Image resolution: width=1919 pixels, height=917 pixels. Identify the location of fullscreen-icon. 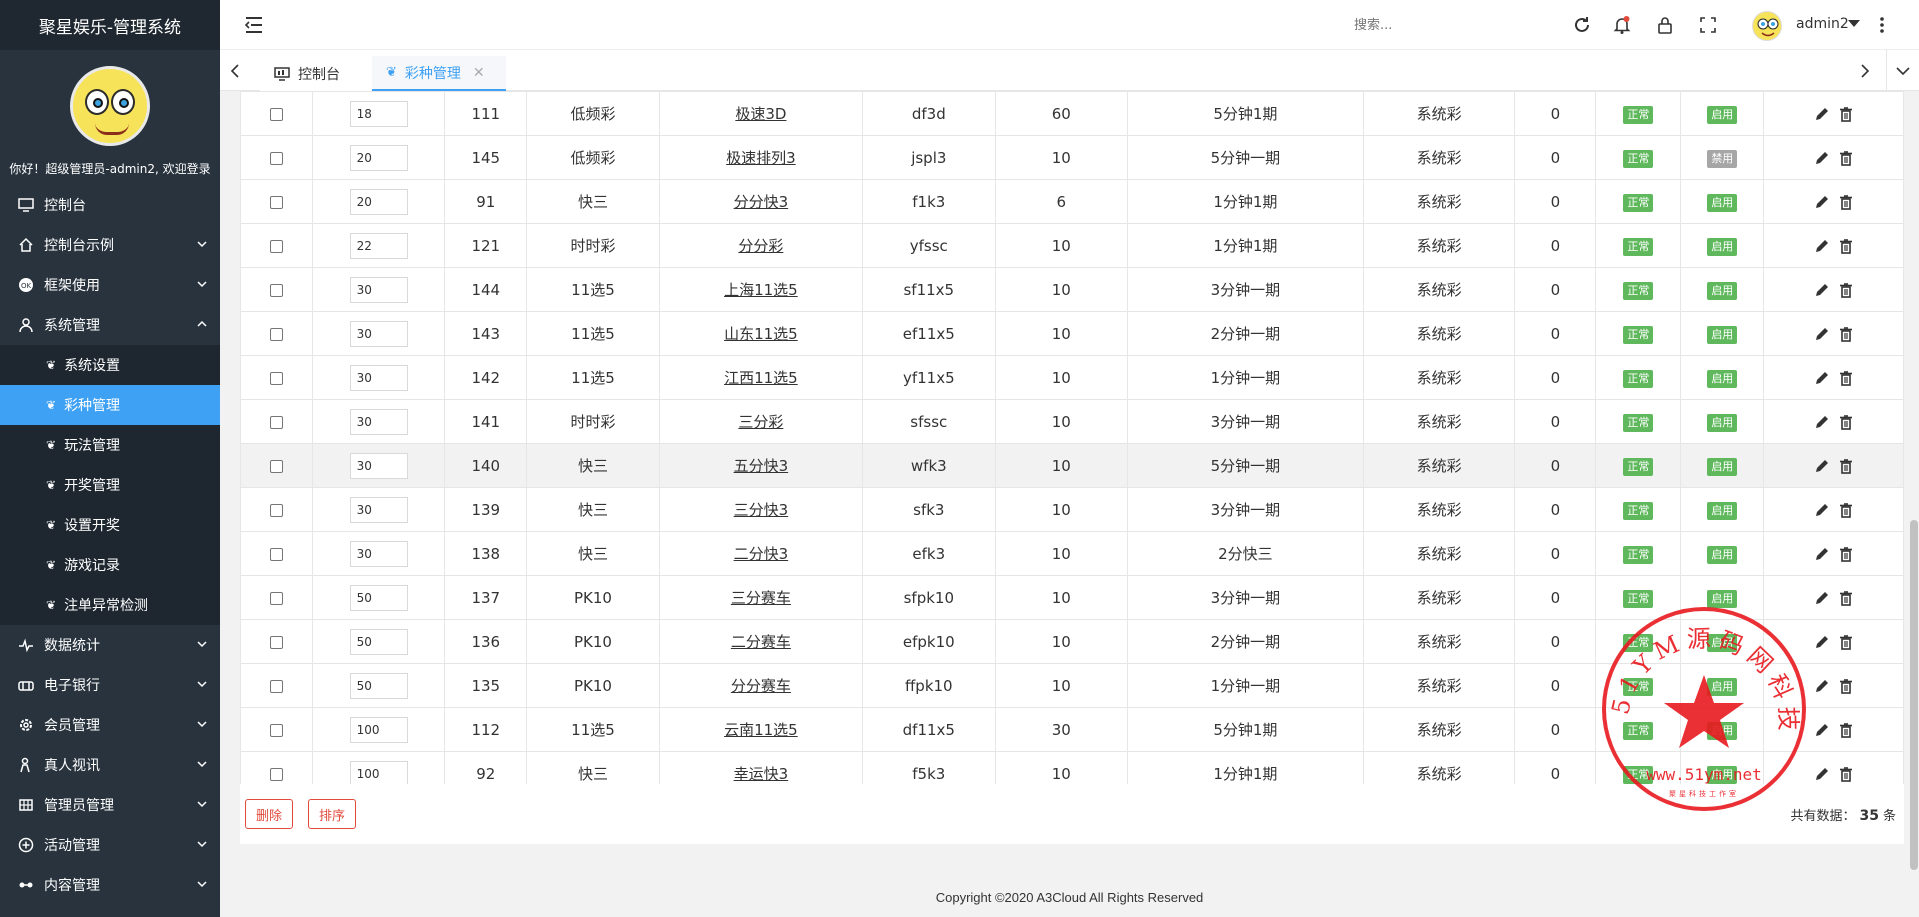
(1708, 25).